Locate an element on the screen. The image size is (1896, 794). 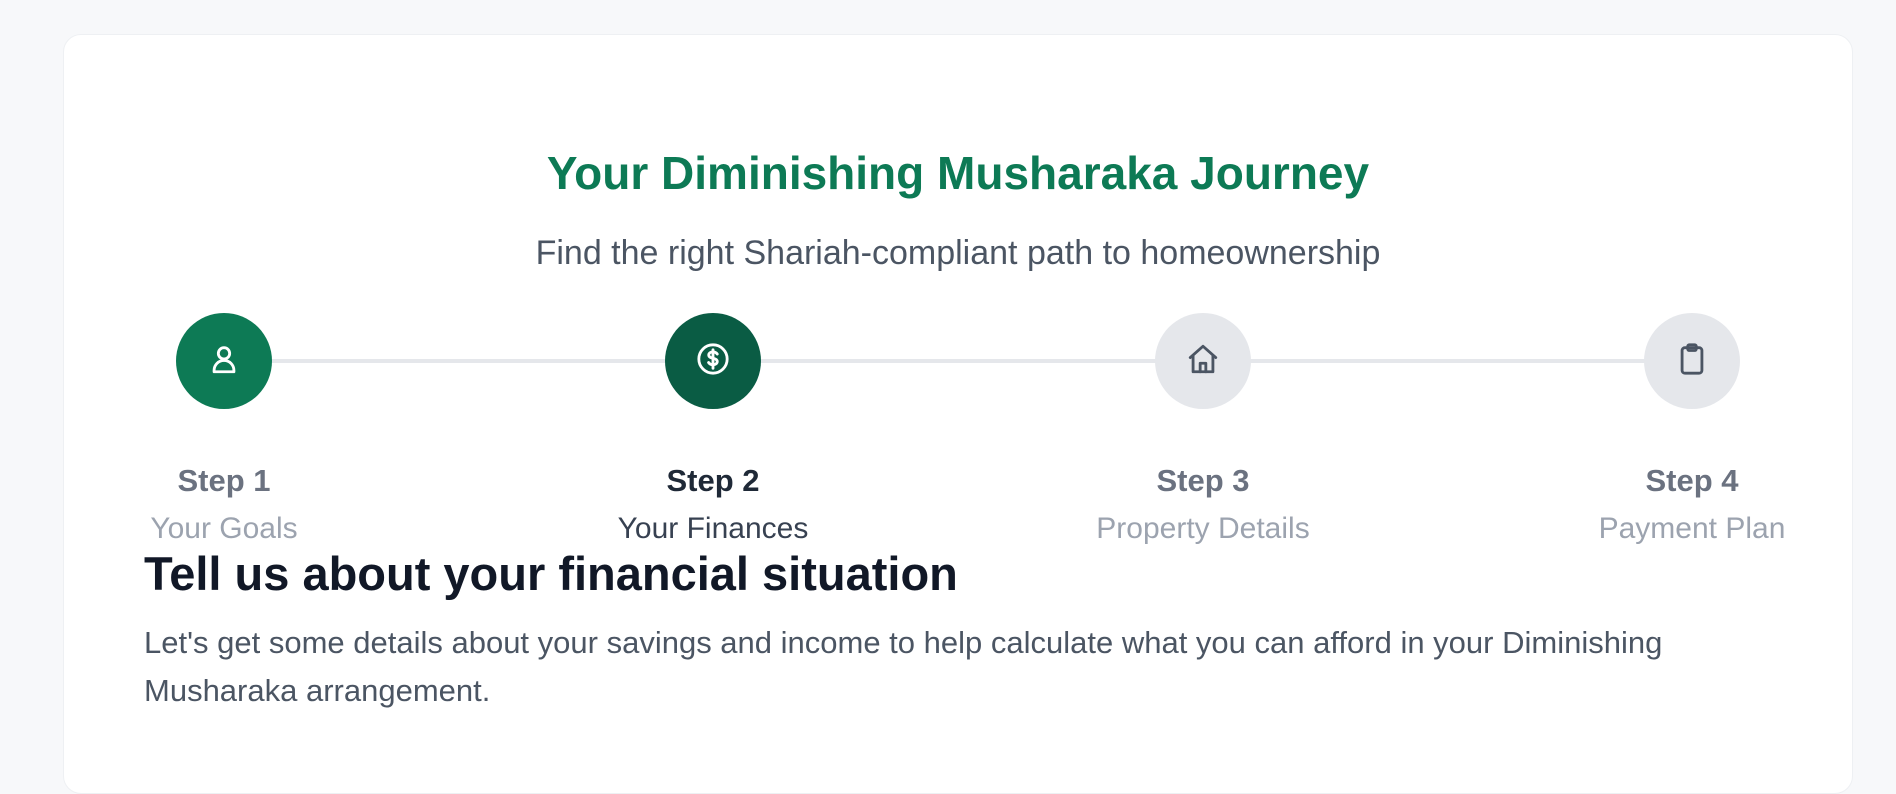
step-4-button is located at coordinates (1692, 361).